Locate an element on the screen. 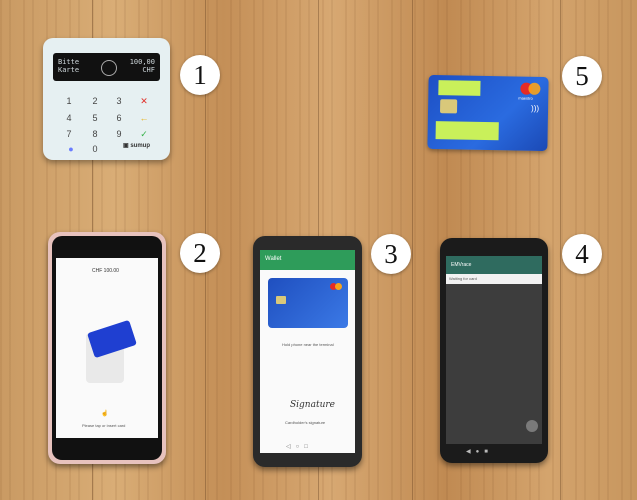  label-badge-4: 4 is located at coordinates (582, 254).